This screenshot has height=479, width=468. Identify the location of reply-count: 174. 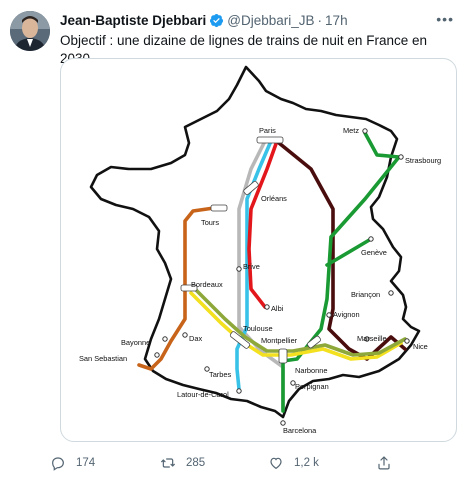
(86, 463).